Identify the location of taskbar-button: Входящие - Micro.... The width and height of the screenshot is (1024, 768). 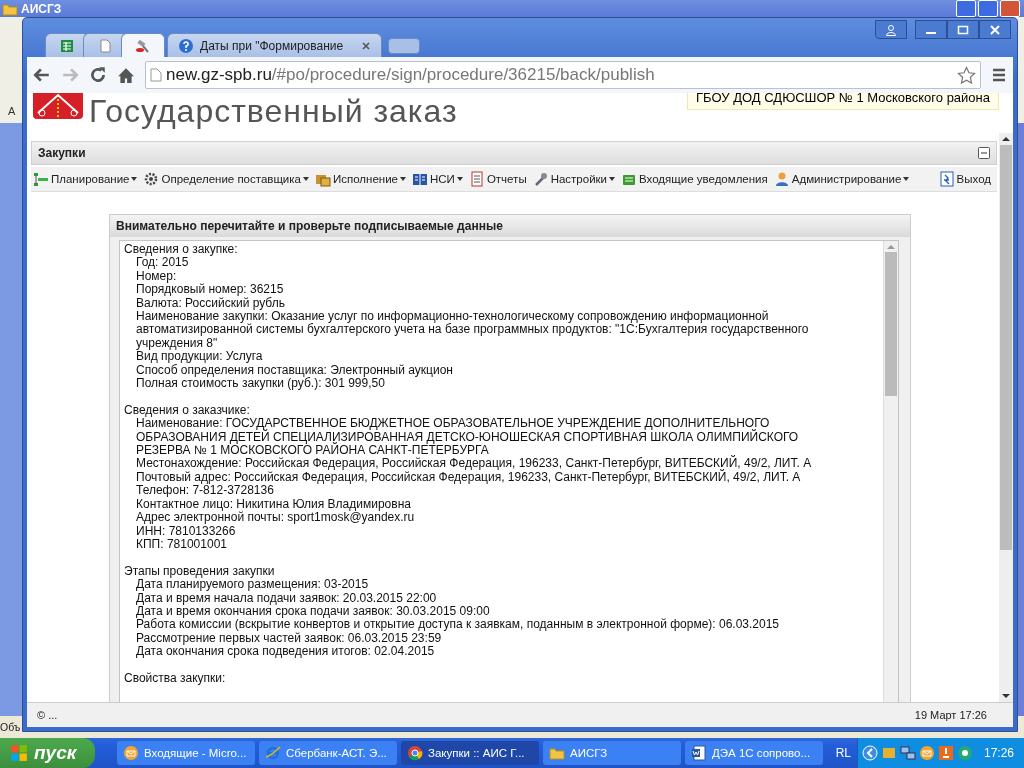
(186, 753).